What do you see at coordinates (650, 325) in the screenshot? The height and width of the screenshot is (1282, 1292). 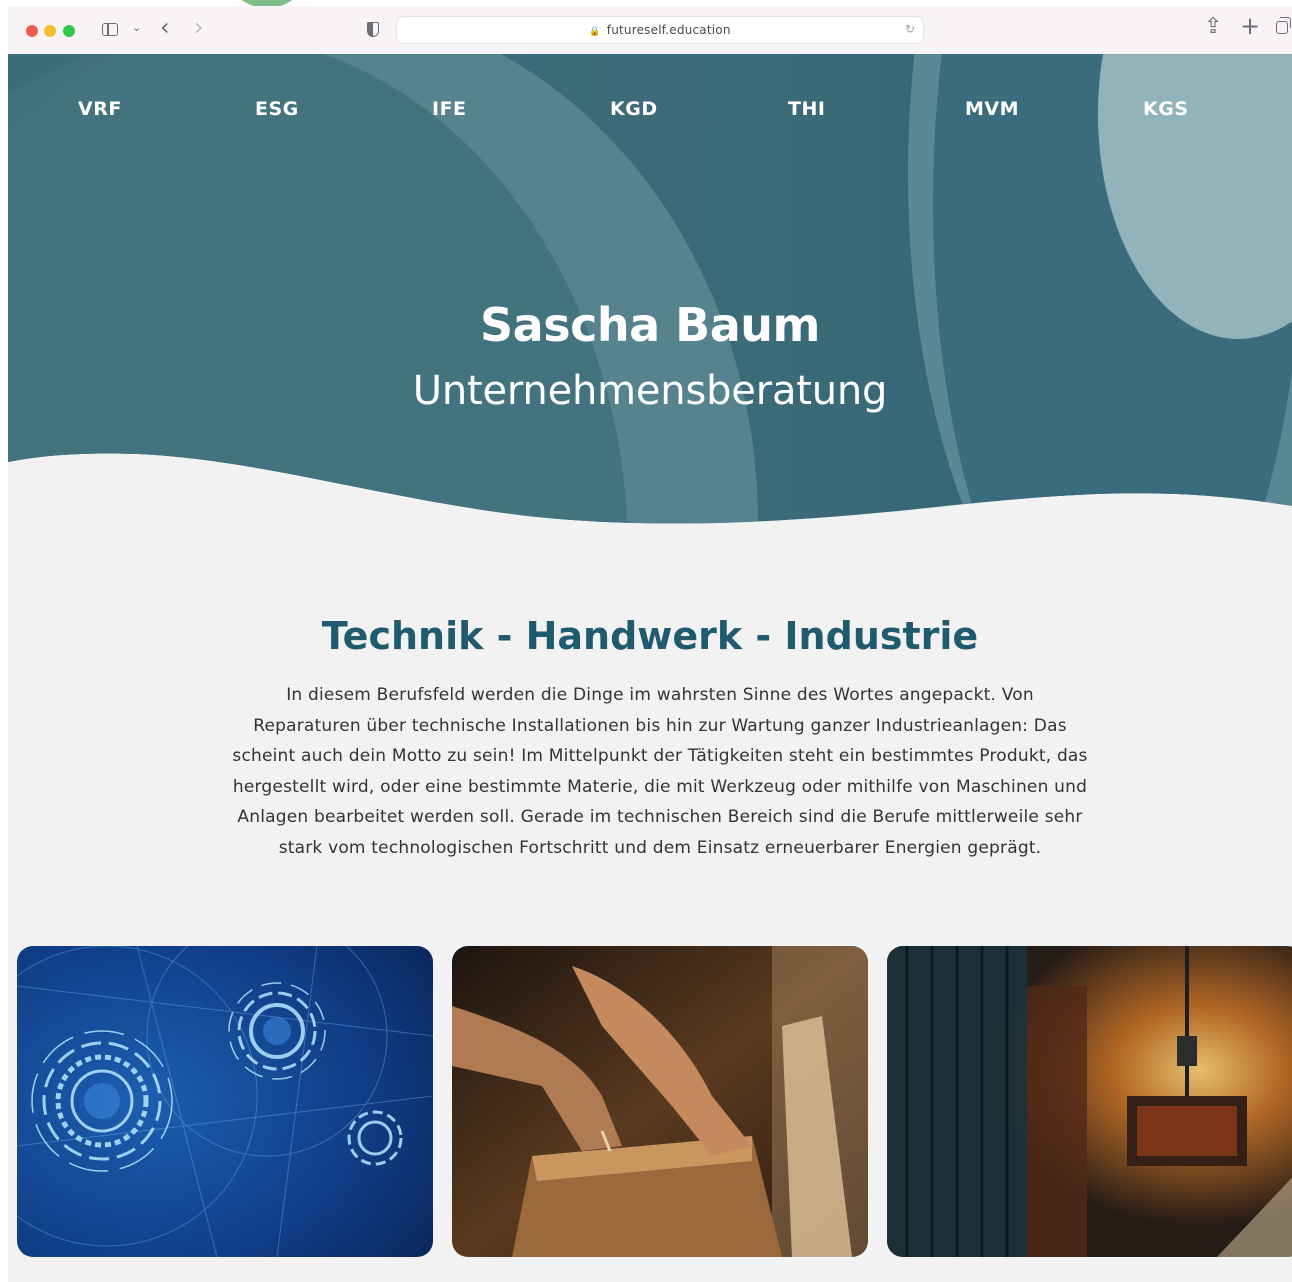 I see `hero-title: Sascha Baum` at bounding box center [650, 325].